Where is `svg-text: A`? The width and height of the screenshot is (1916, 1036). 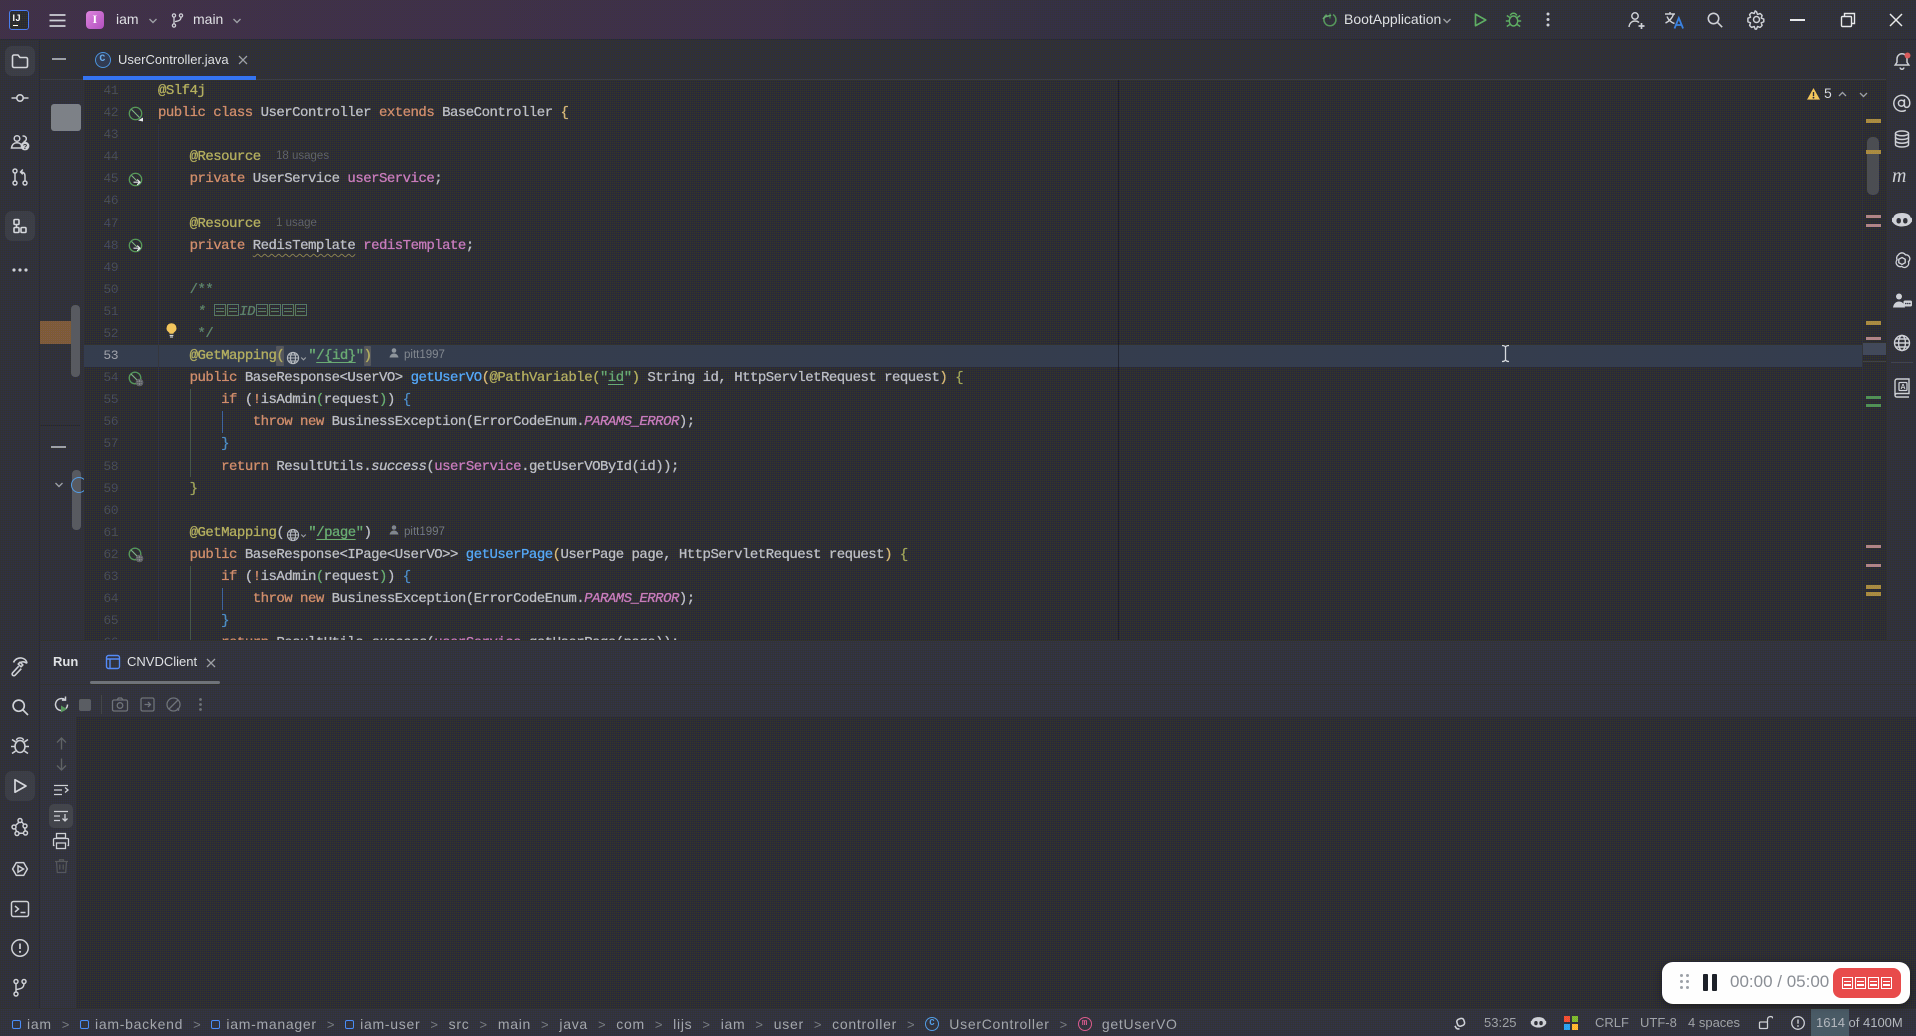 svg-text: A is located at coordinates (1902, 387).